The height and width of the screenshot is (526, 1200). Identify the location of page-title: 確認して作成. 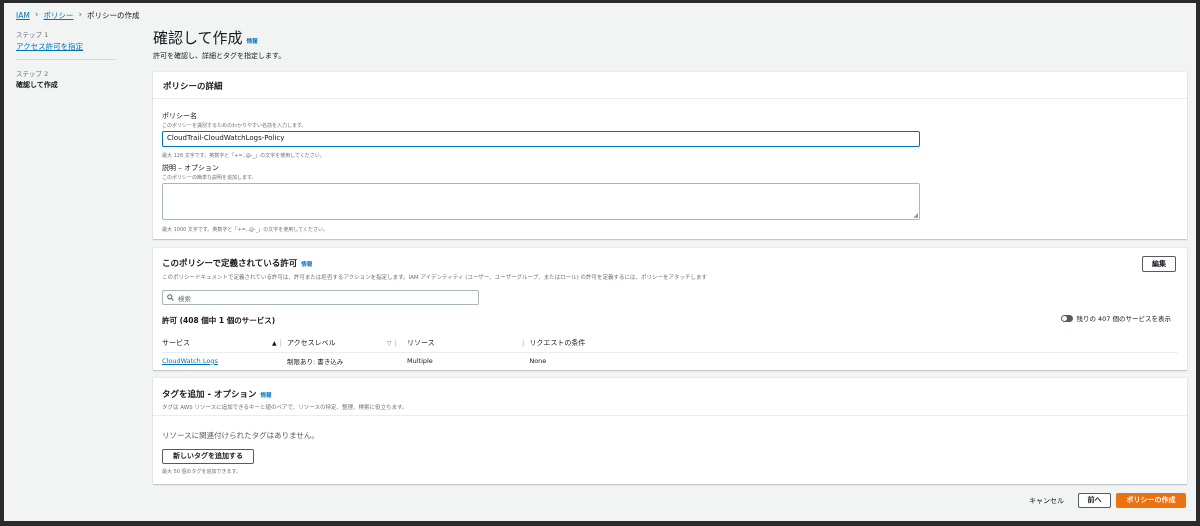
(198, 38).